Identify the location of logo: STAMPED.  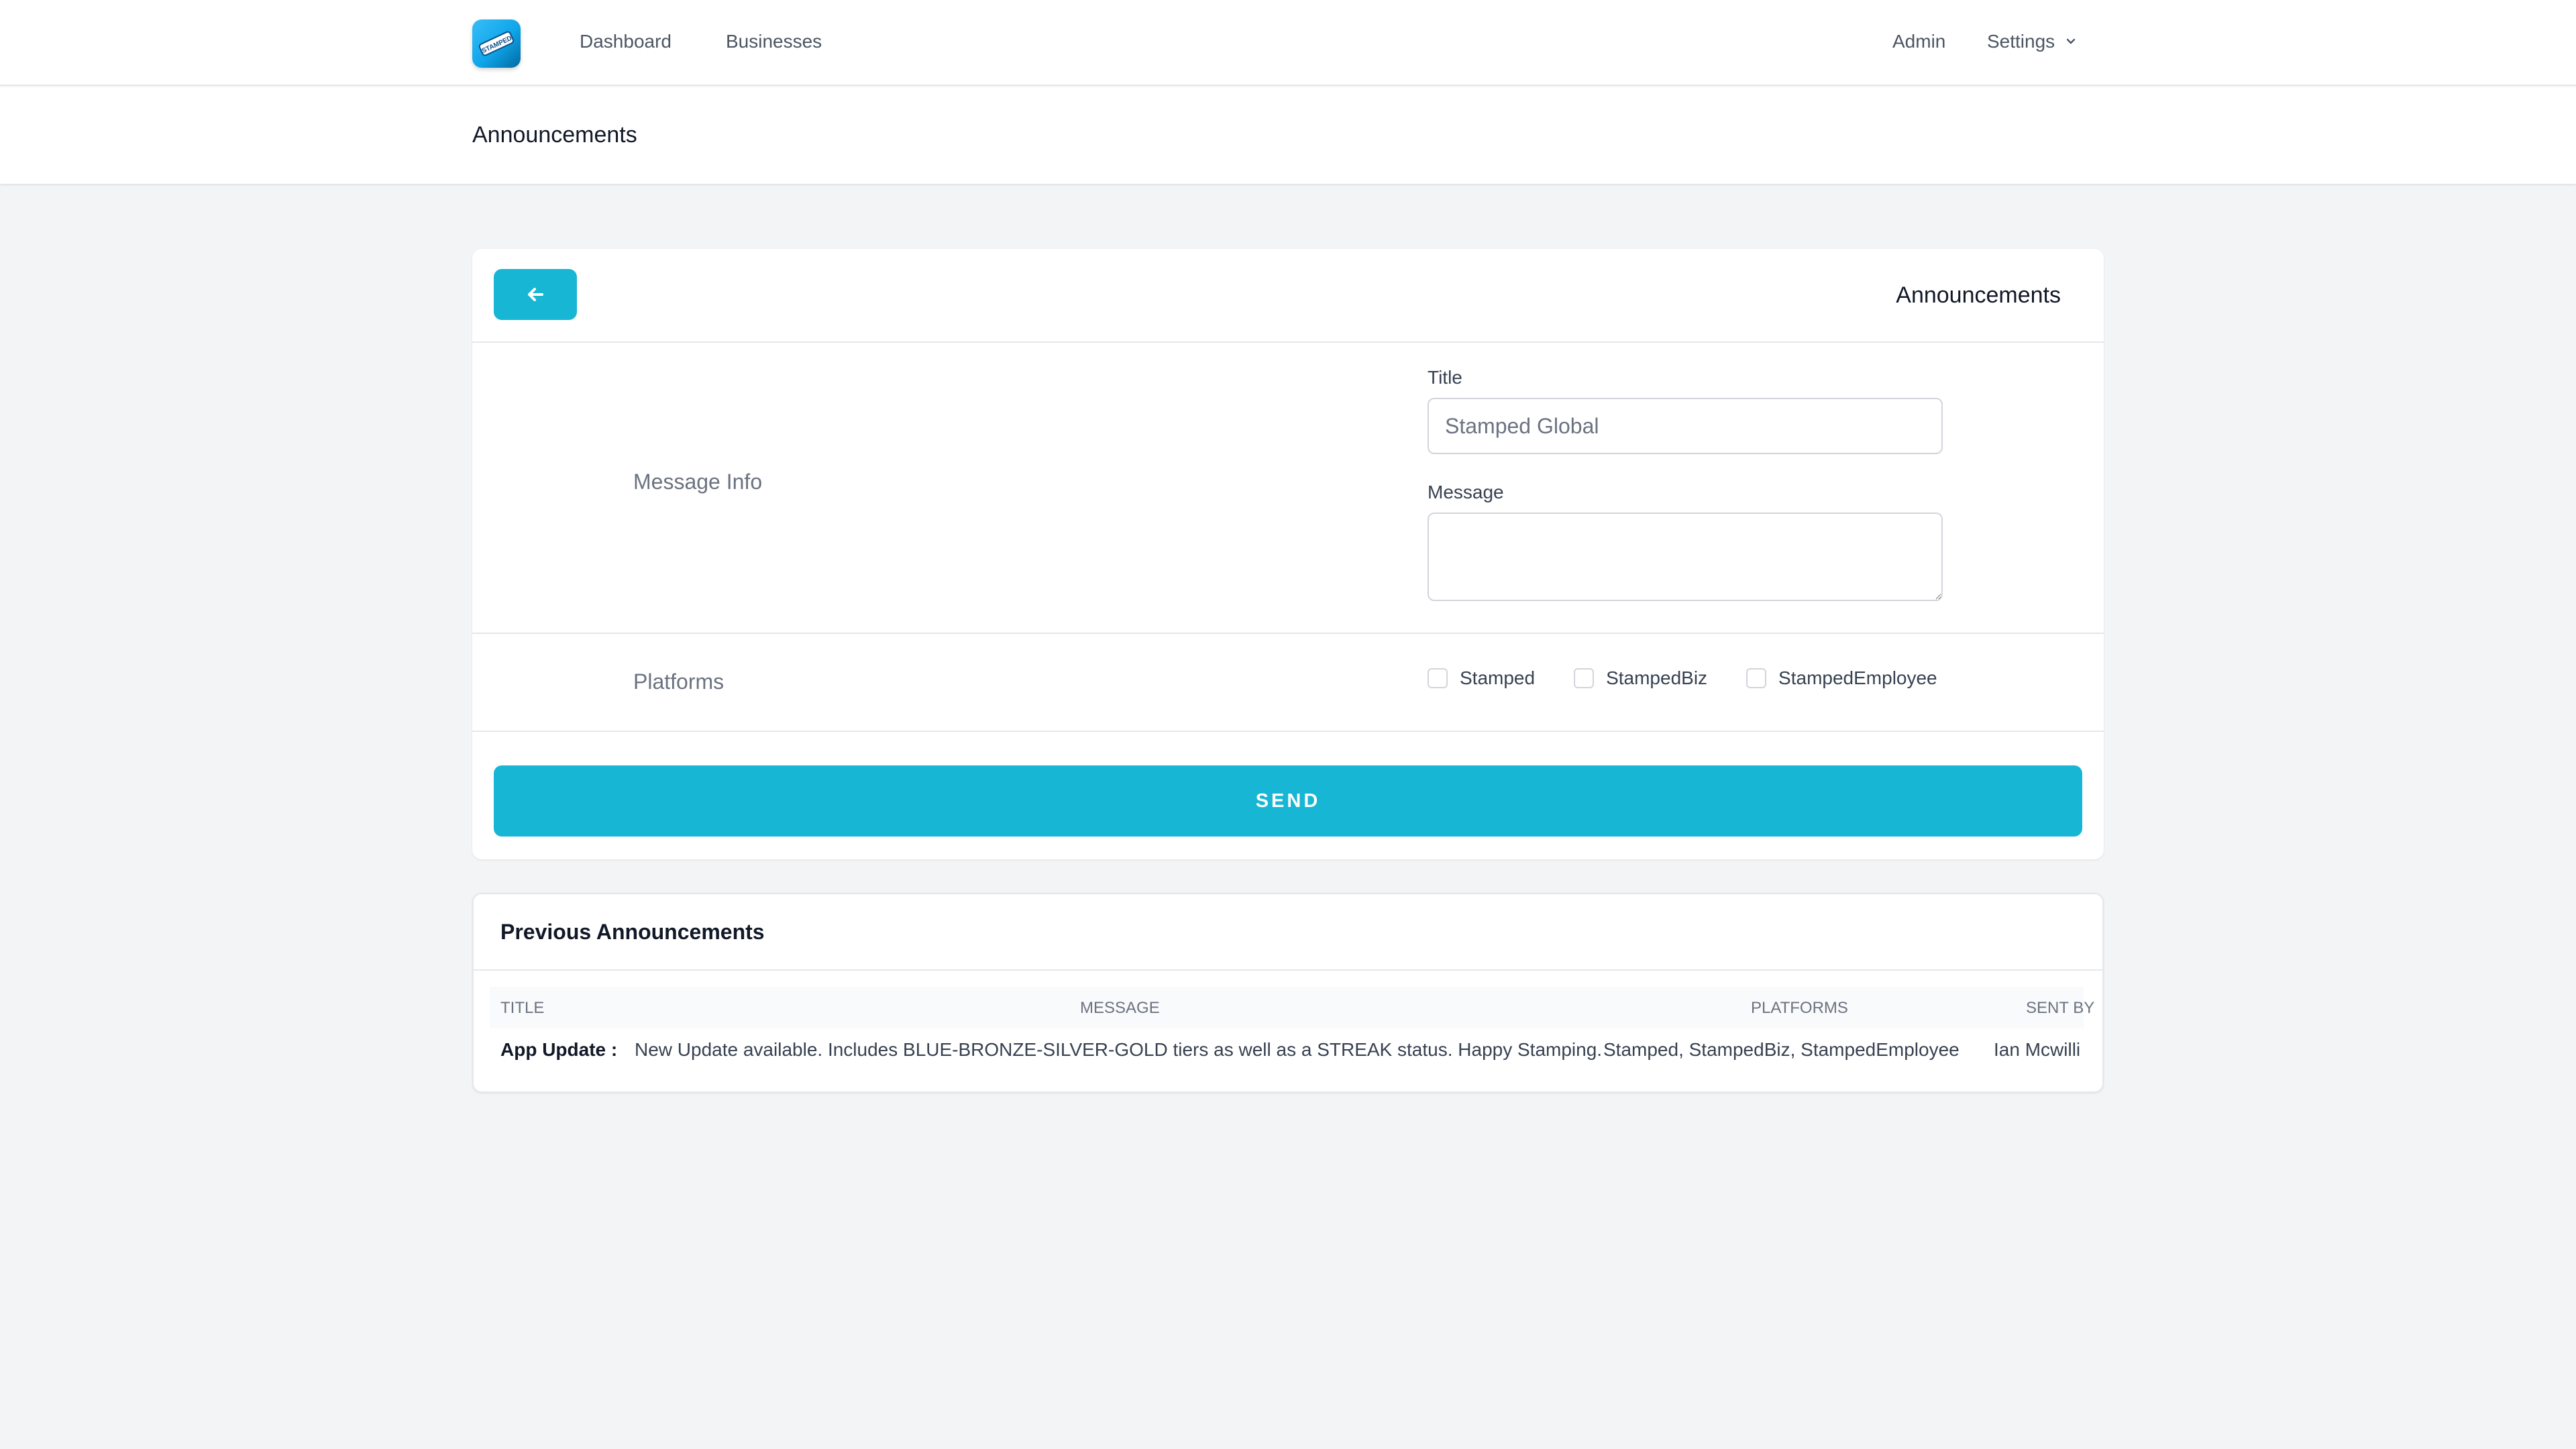
(496, 43).